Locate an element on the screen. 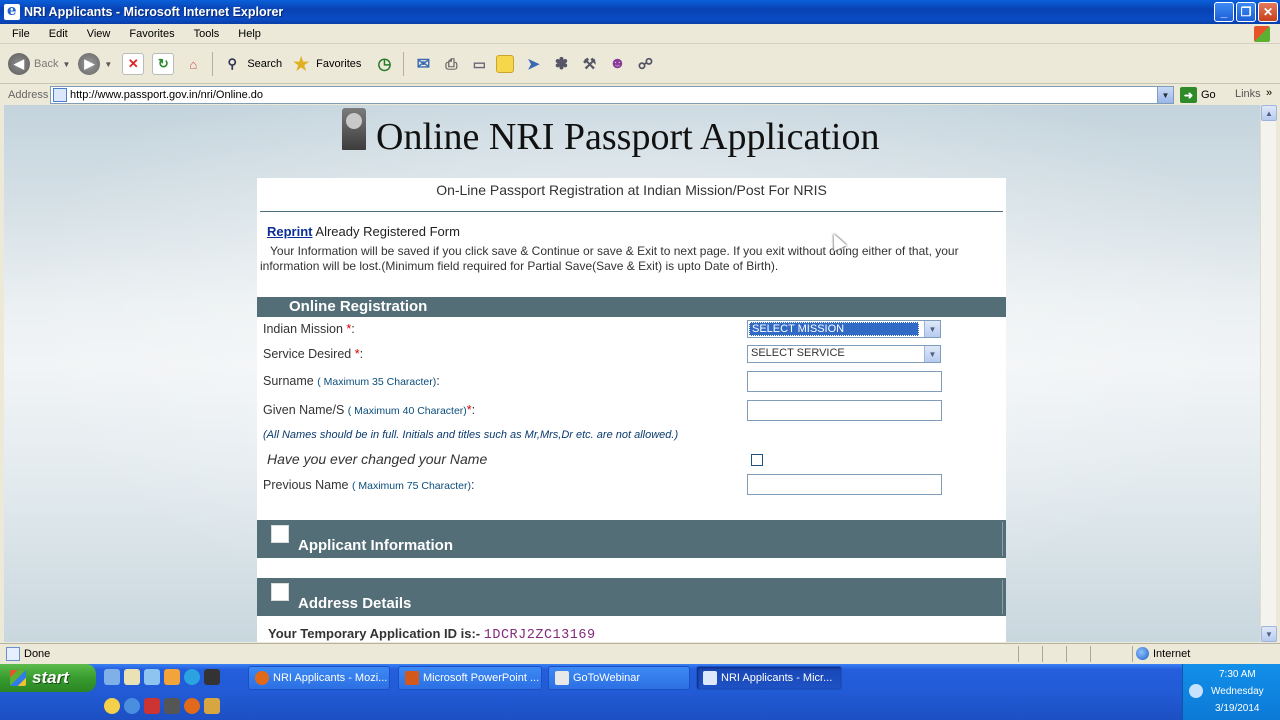  status-bar: Done Internet is located at coordinates (640, 653).